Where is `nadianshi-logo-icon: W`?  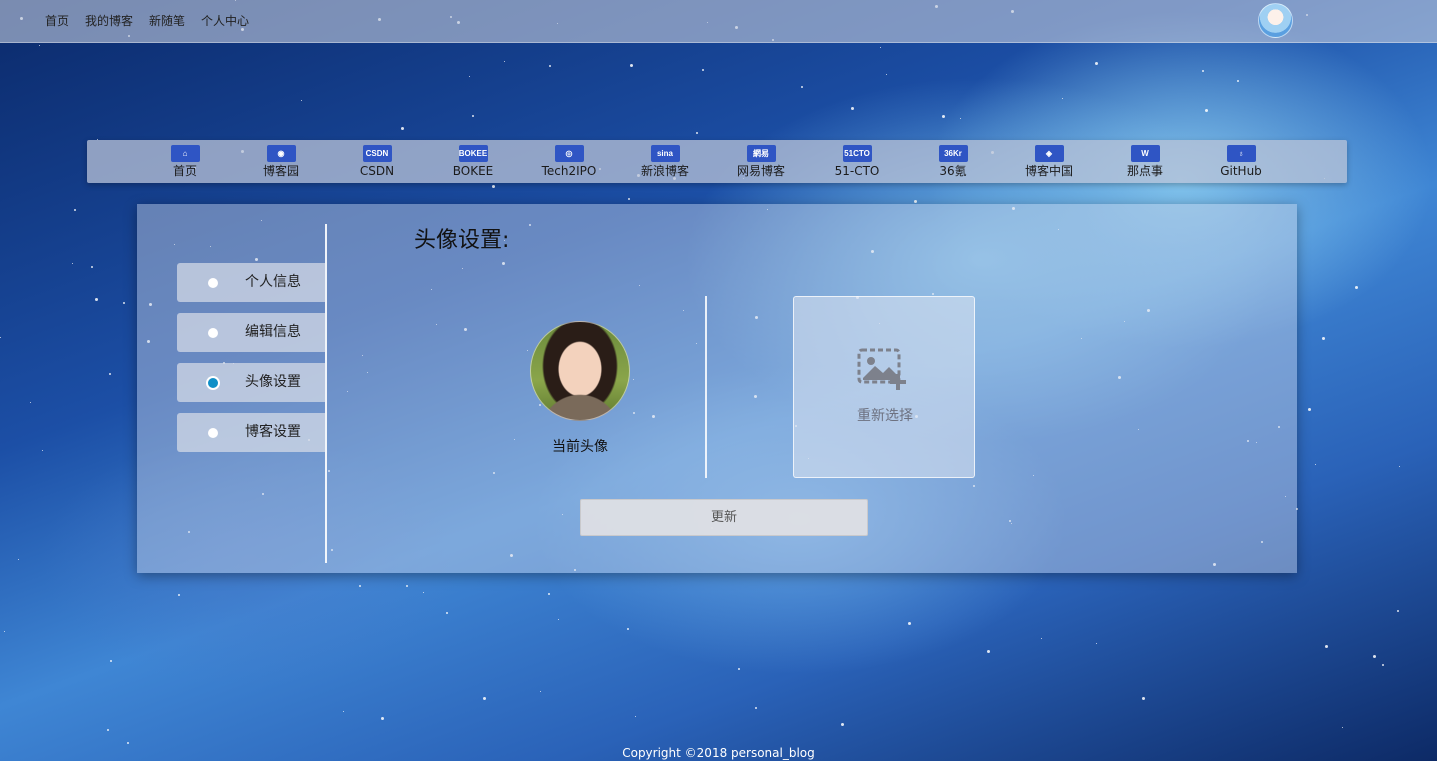
nadianshi-logo-icon: W is located at coordinates (1145, 153).